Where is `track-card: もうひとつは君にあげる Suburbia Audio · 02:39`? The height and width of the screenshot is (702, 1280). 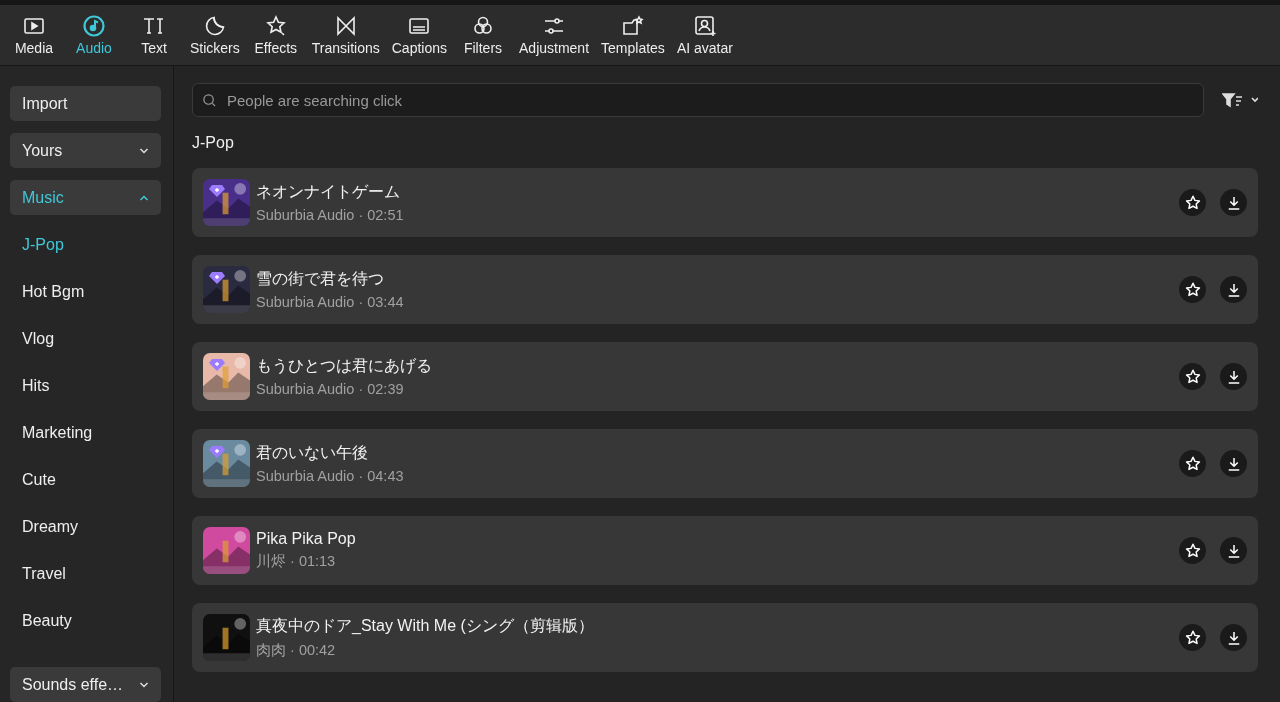
track-card: もうひとつは君にあげる Suburbia Audio · 02:39 is located at coordinates (725, 376).